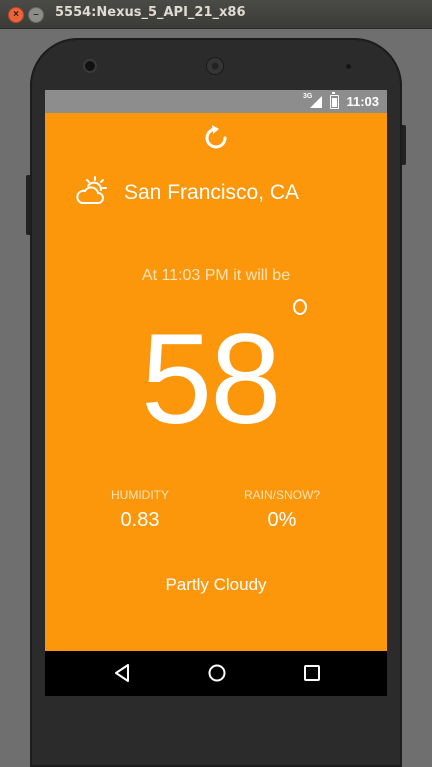 The width and height of the screenshot is (432, 767). I want to click on humidity-label: HUMIDITY, so click(140, 495).